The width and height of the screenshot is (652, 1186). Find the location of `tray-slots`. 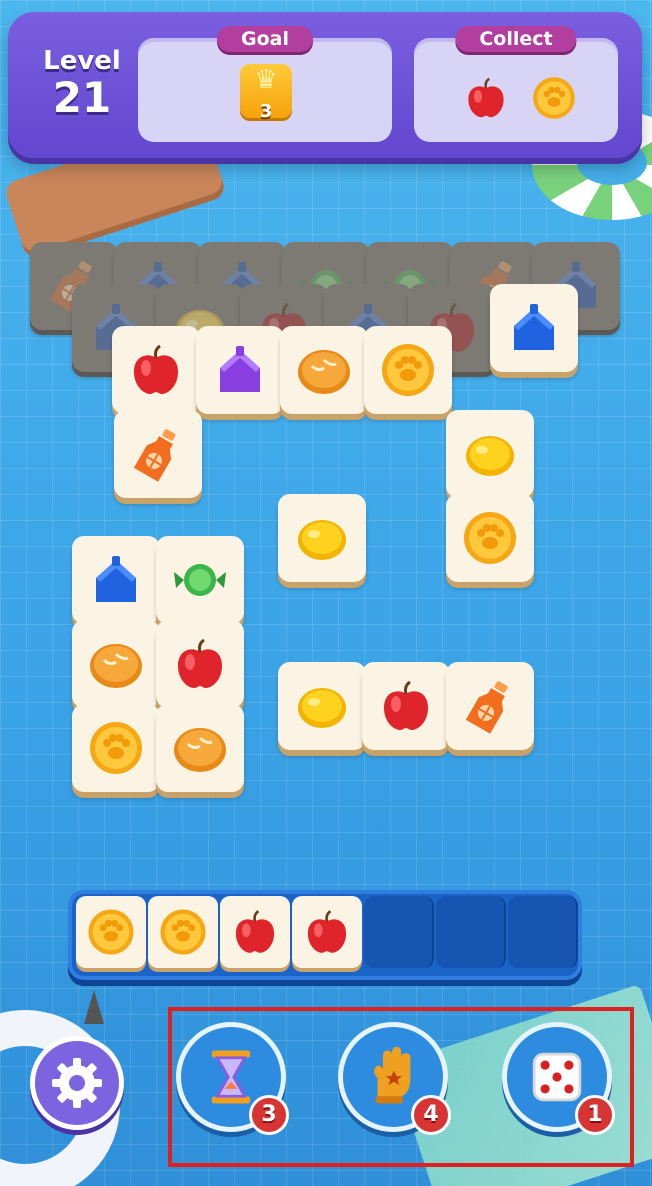

tray-slots is located at coordinates (327, 932).